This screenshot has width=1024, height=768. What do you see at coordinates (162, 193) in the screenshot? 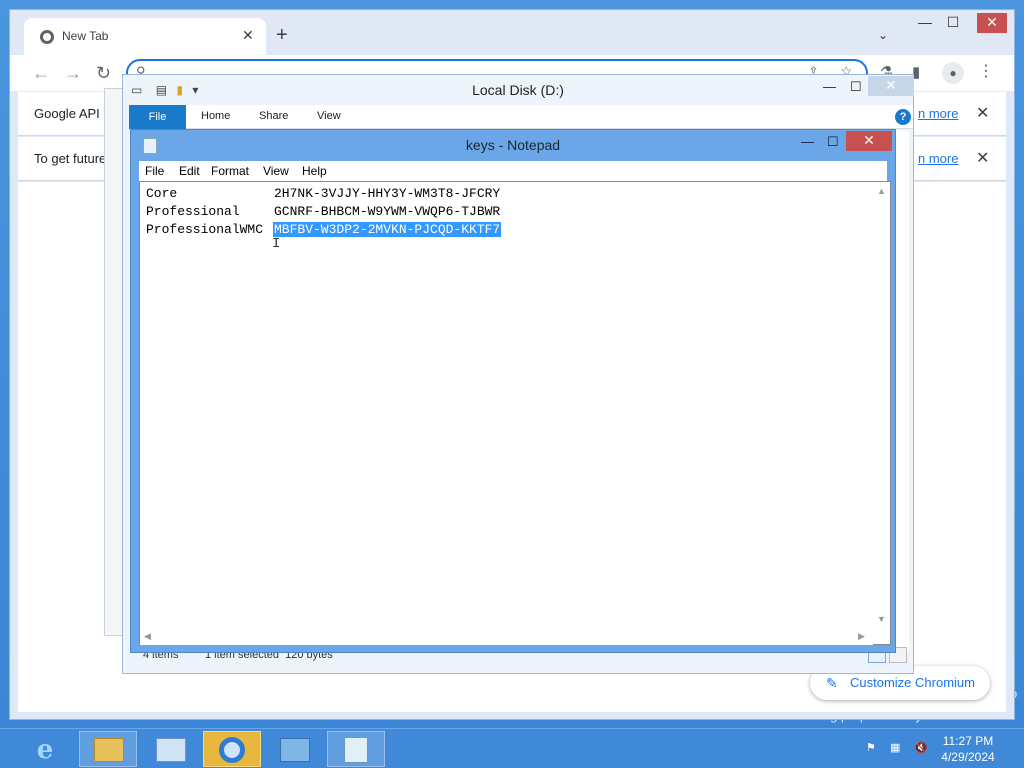
I see `edition-label: Core` at bounding box center [162, 193].